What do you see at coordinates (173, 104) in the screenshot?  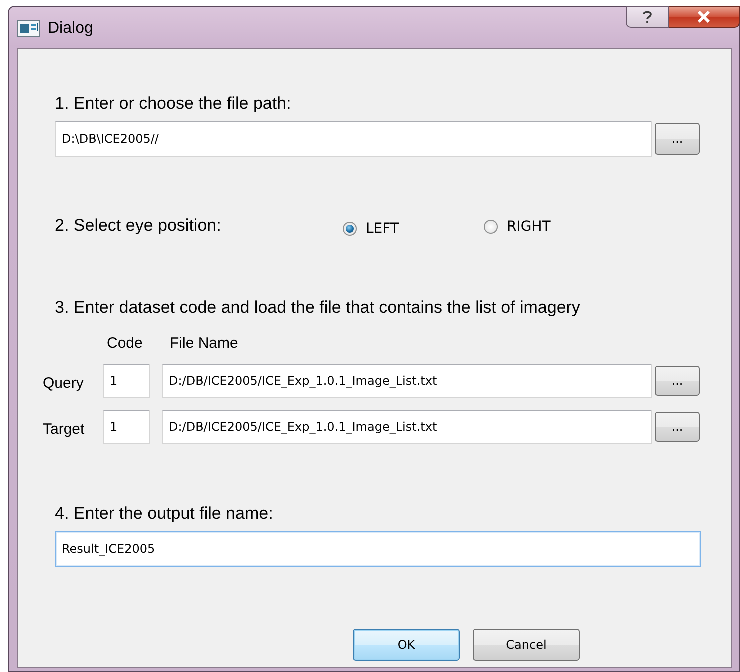 I see `section-heading: 1. Enter or choose the file path:` at bounding box center [173, 104].